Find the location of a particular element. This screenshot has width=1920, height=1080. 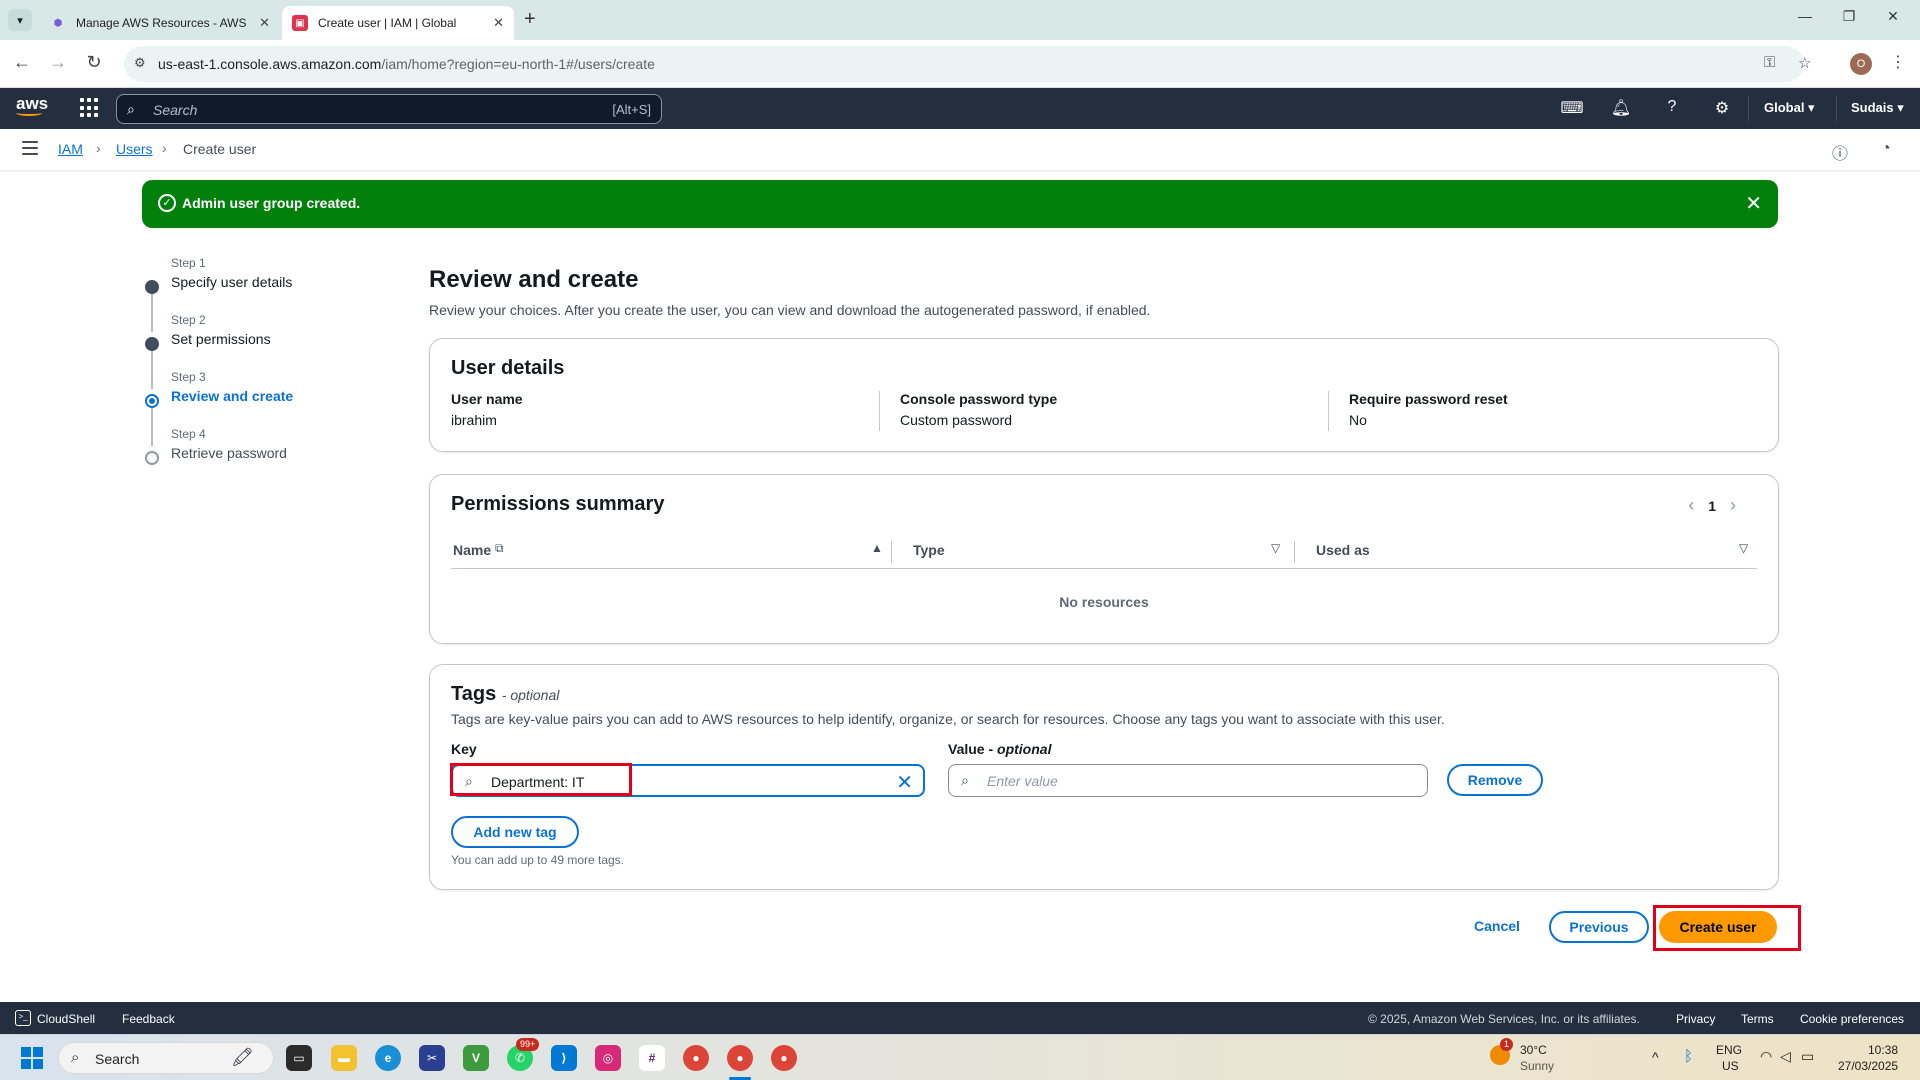

browser-menu-icon: ⋮ is located at coordinates (1898, 62).